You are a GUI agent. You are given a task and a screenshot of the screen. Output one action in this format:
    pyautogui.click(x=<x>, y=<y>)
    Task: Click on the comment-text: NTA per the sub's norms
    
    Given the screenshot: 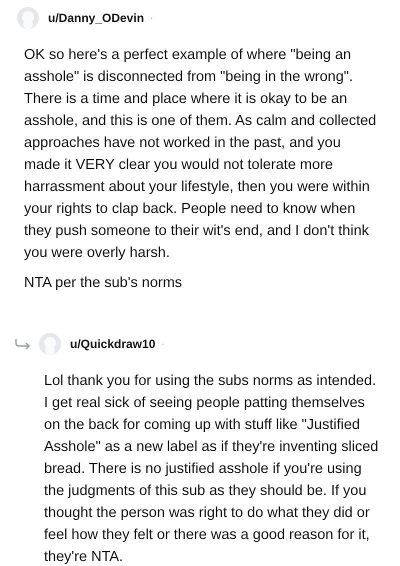 What is the action you would take?
    pyautogui.click(x=104, y=283)
    